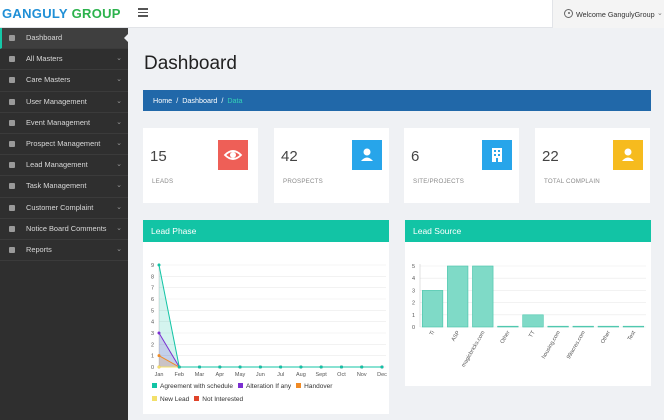 This screenshot has height=420, width=664. I want to click on legend-label: Handover, so click(318, 386).